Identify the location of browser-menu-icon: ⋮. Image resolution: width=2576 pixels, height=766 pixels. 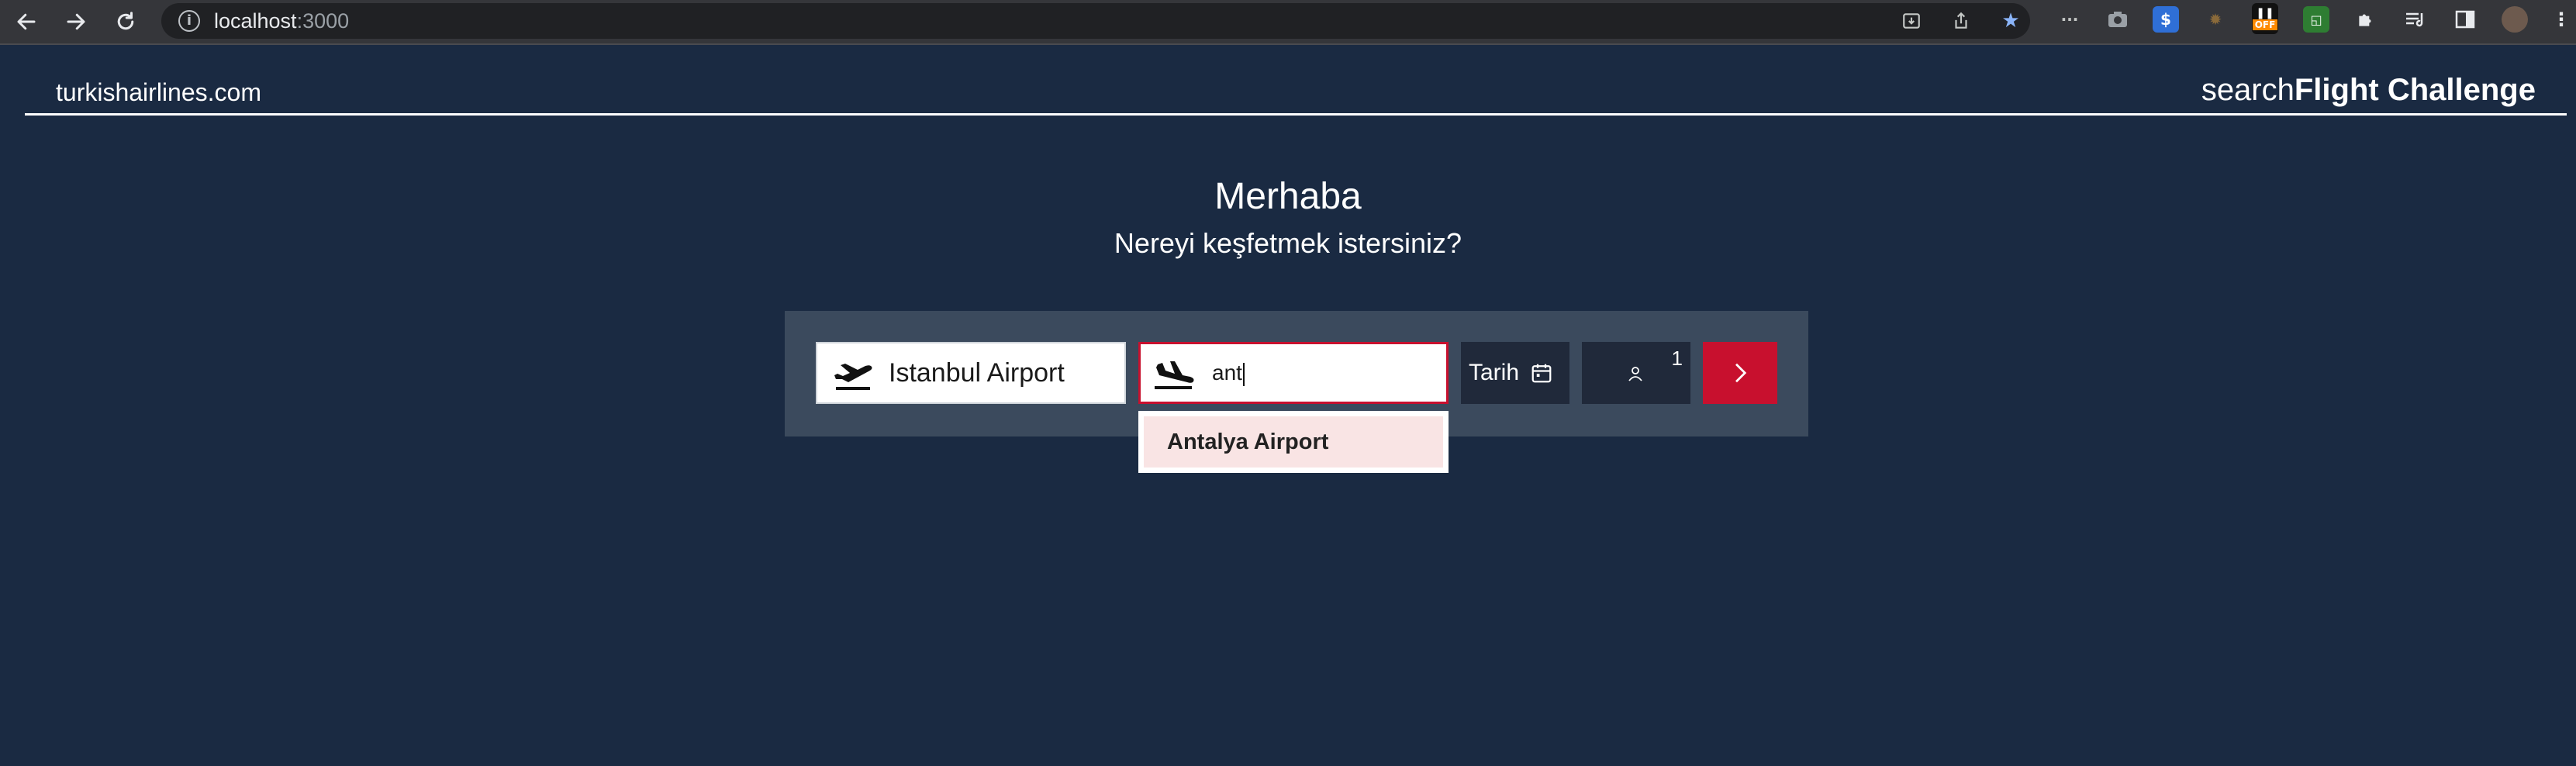
(2561, 19).